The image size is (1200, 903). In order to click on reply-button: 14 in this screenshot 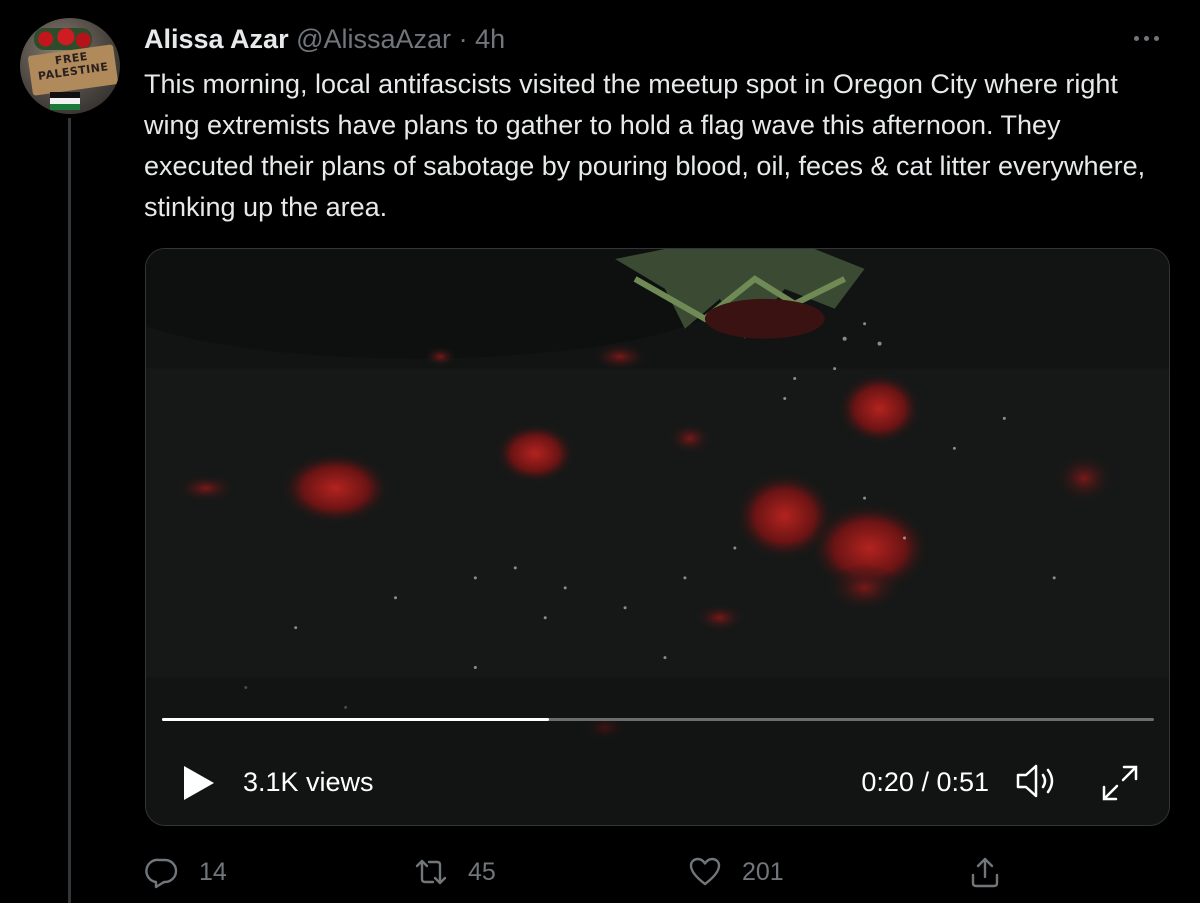, I will do `click(186, 872)`.